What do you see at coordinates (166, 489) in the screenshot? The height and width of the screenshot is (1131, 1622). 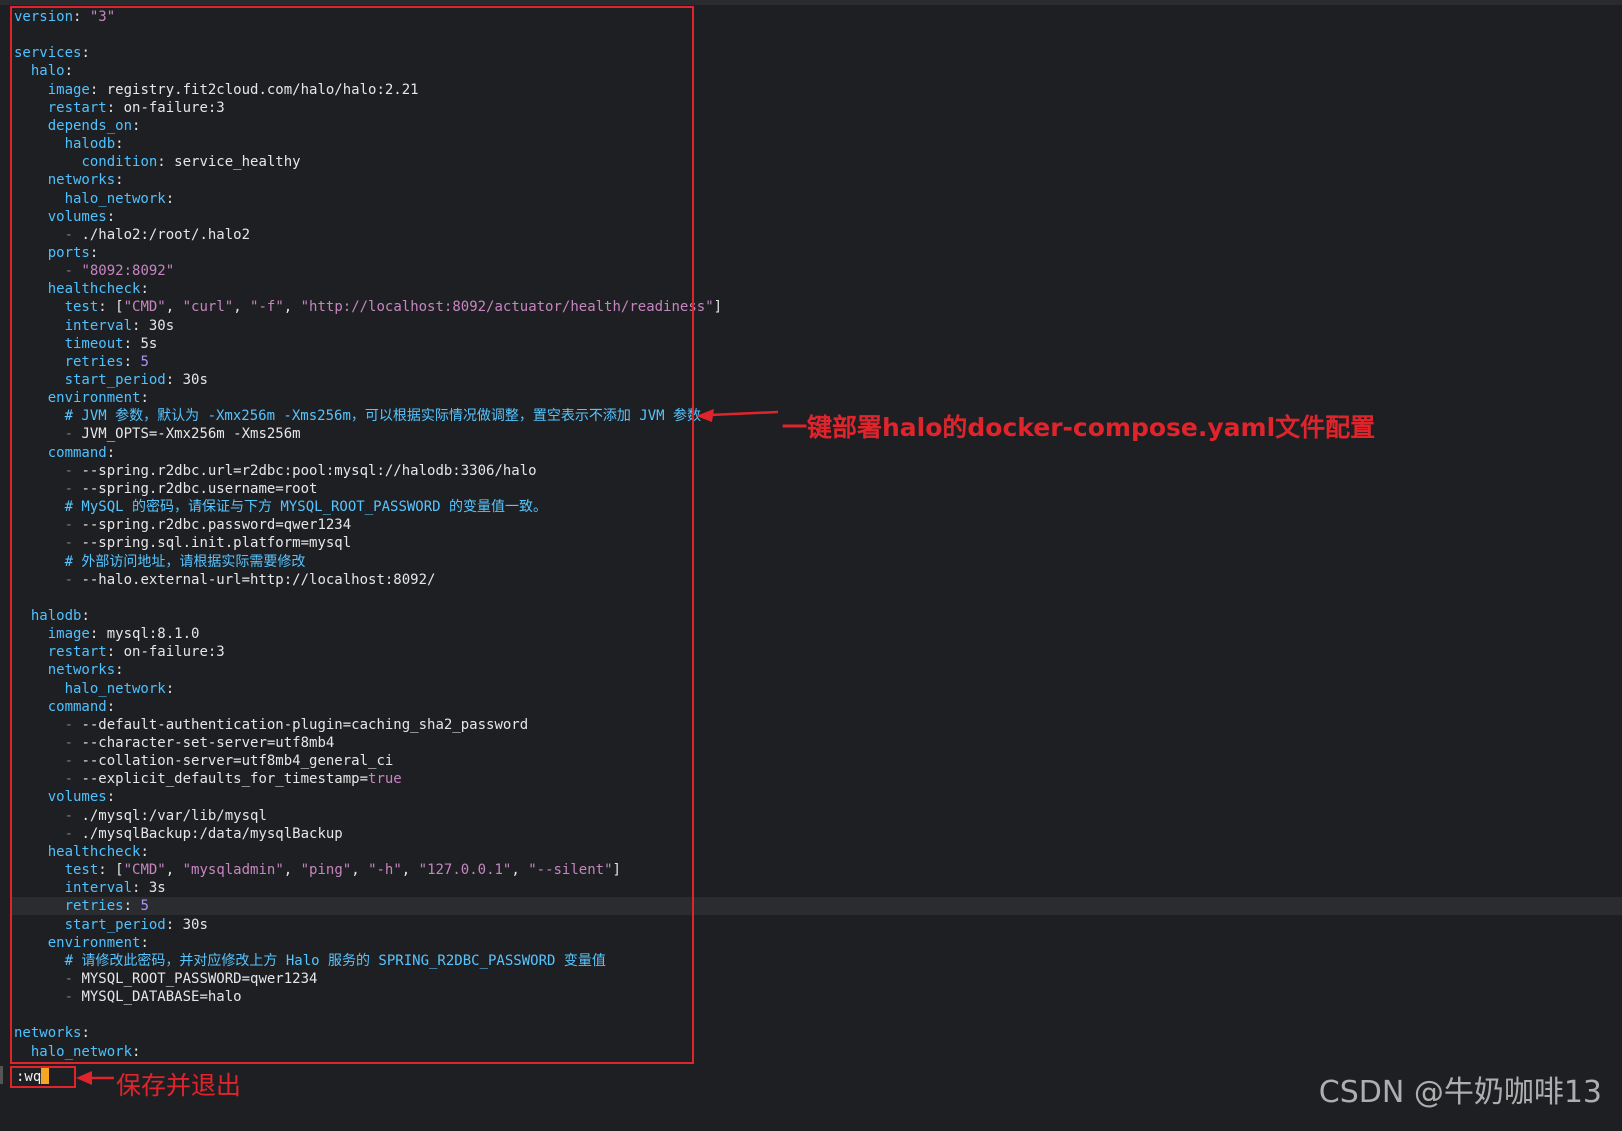 I see `code-line: - --spring.r2dbc.username=root` at bounding box center [166, 489].